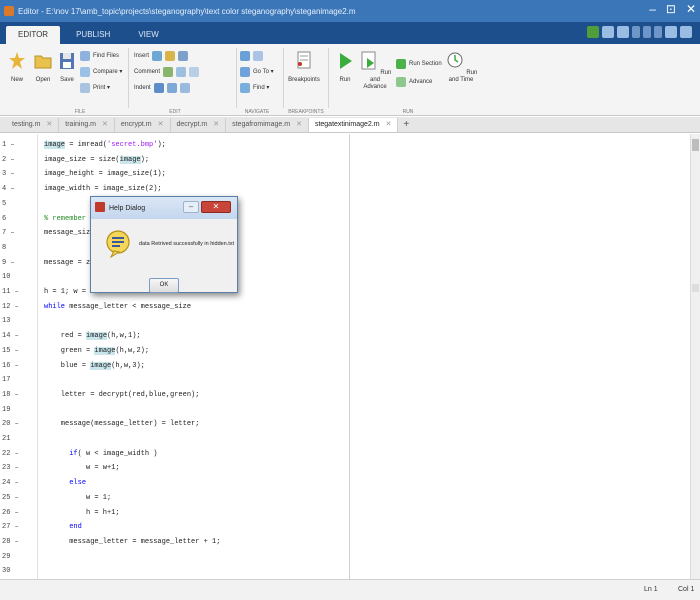 This screenshot has width=700, height=600. What do you see at coordinates (647, 32) in the screenshot?
I see `paste-icon` at bounding box center [647, 32].